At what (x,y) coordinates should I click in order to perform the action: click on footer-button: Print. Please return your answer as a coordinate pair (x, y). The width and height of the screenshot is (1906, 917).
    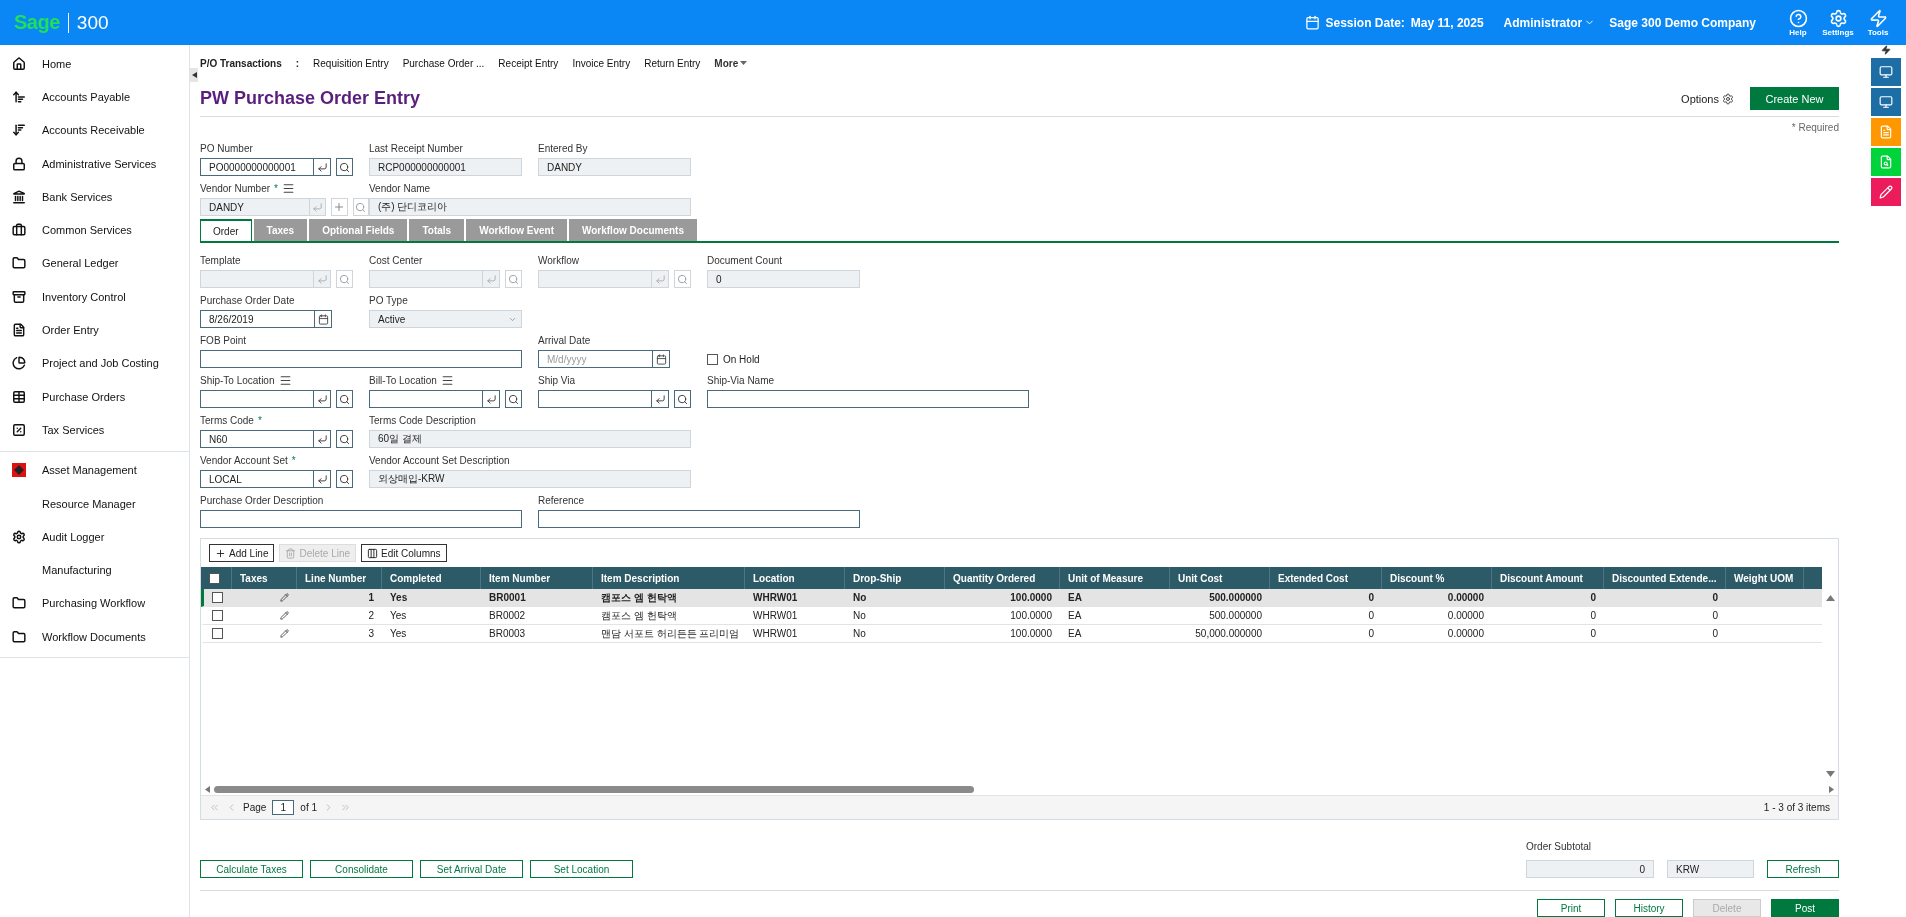
    Looking at the image, I should click on (1571, 908).